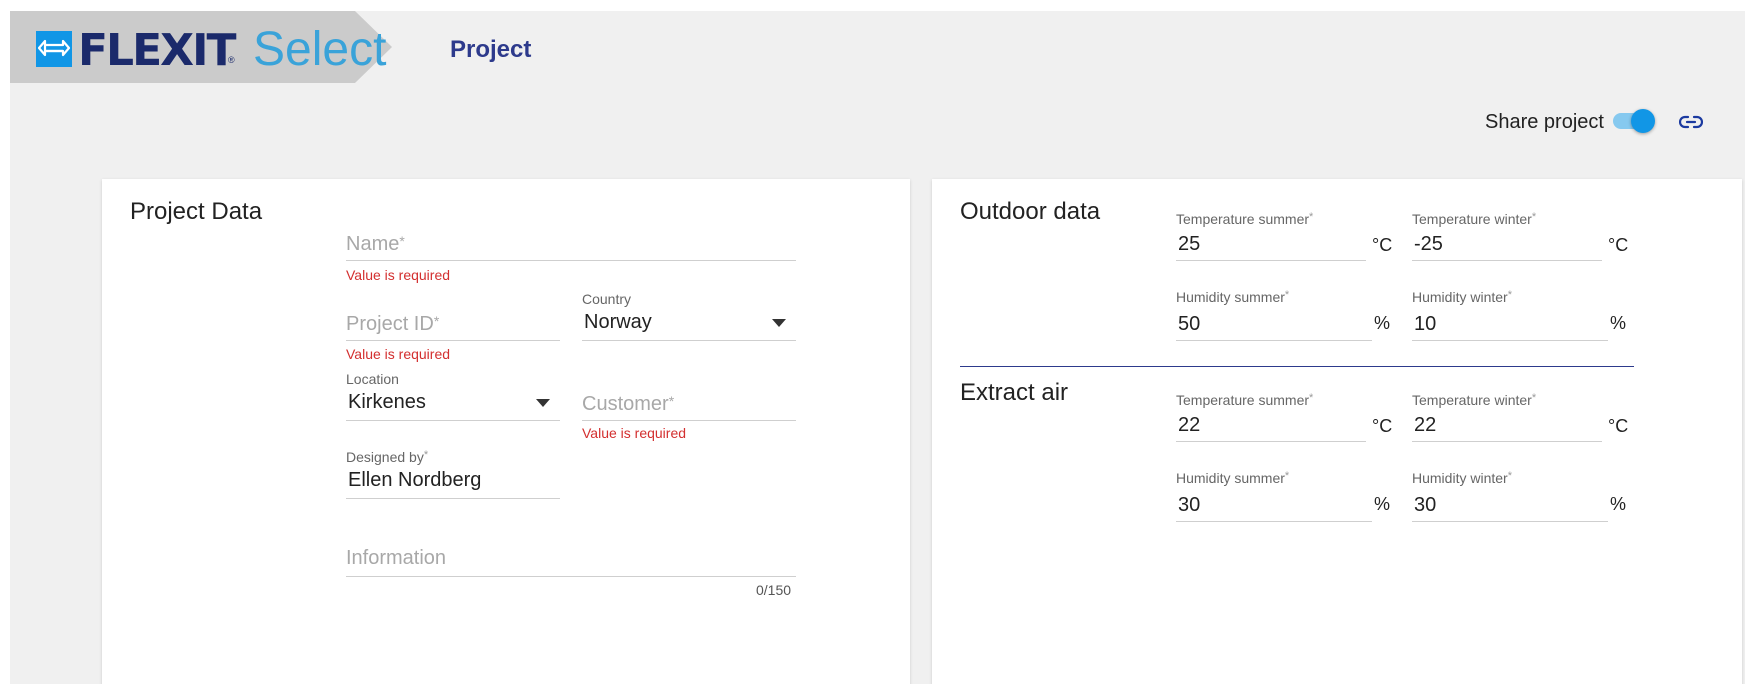 The height and width of the screenshot is (684, 1745). What do you see at coordinates (1189, 324) in the screenshot?
I see `outdoor-humidity-summer-value: 50` at bounding box center [1189, 324].